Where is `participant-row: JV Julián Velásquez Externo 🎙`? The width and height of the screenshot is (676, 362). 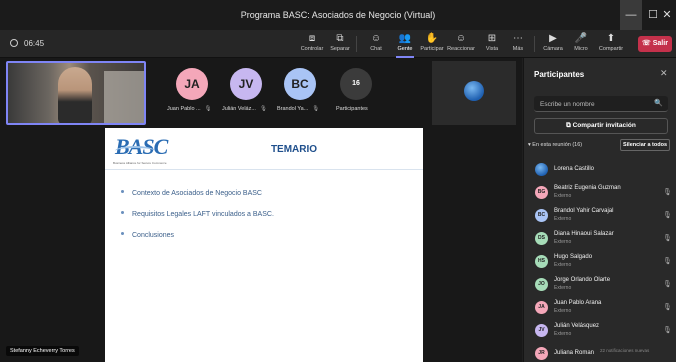
participant-row: JV Julián Velásquez Externo 🎙 is located at coordinates (600, 330).